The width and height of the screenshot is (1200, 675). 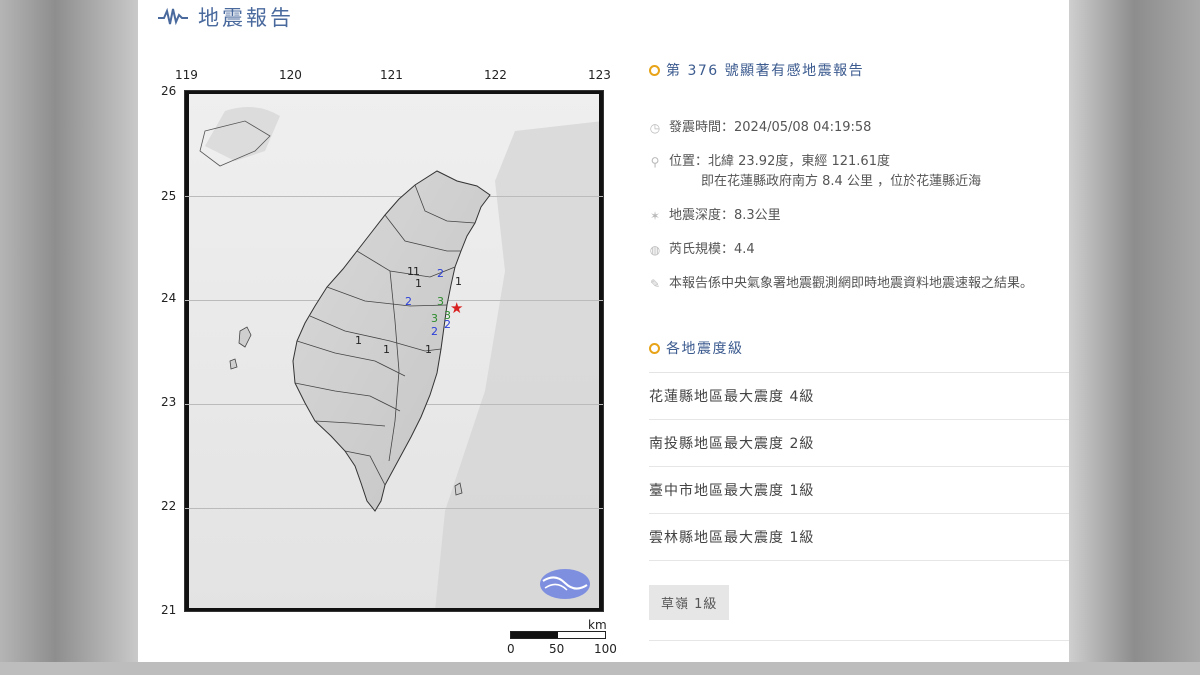 What do you see at coordinates (169, 196) in the screenshot?
I see `lat-label-25: 25` at bounding box center [169, 196].